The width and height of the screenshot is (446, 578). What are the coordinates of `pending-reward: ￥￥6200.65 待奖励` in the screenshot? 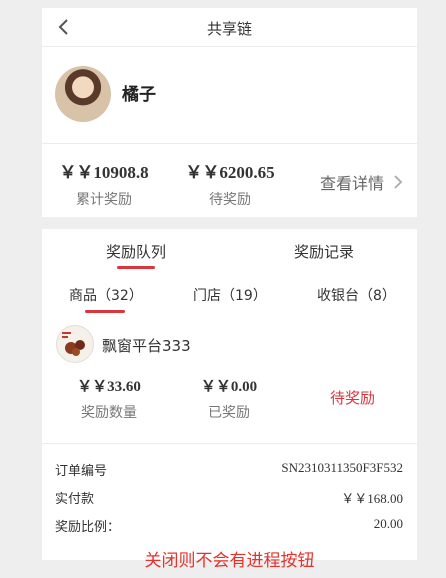 It's located at (230, 183).